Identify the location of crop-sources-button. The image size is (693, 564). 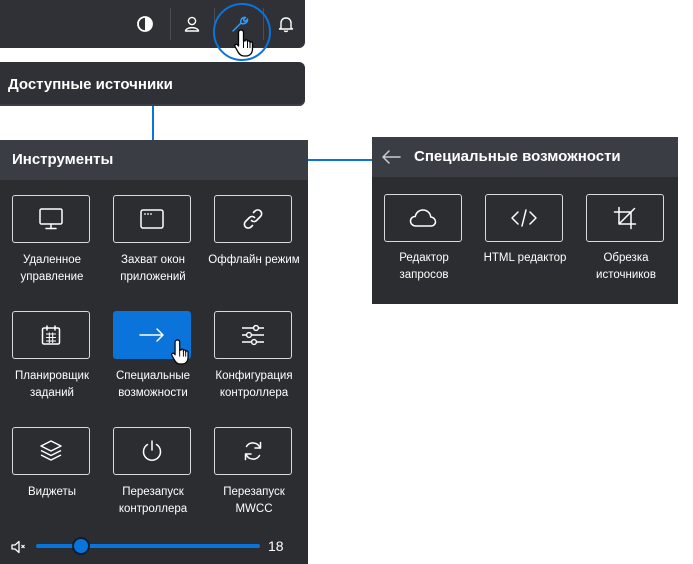
(625, 218).